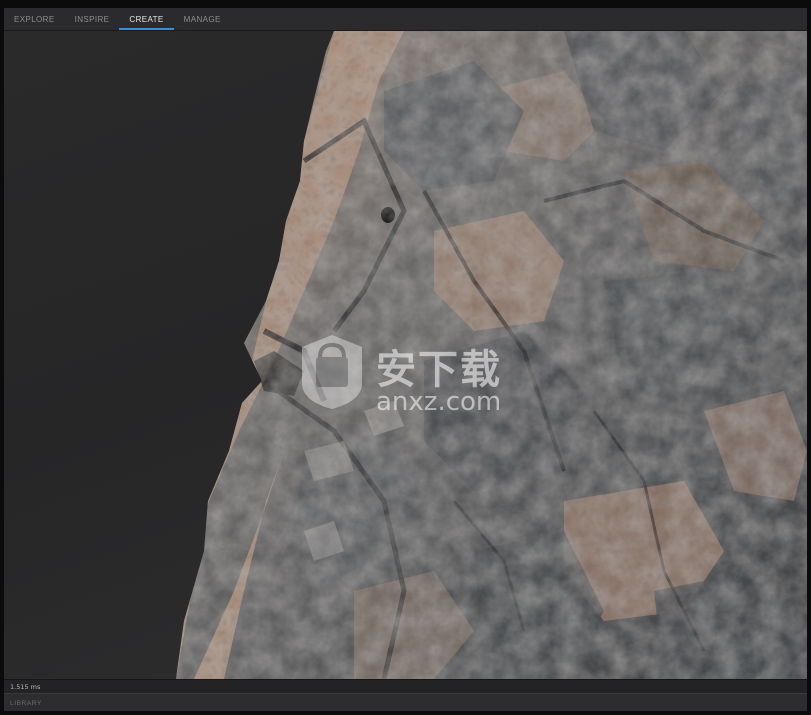 The image size is (811, 715). Describe the element at coordinates (405, 19) in the screenshot. I see `top-nav-bar: EXPLORE INSPIRE CREATE MANAGE` at that location.